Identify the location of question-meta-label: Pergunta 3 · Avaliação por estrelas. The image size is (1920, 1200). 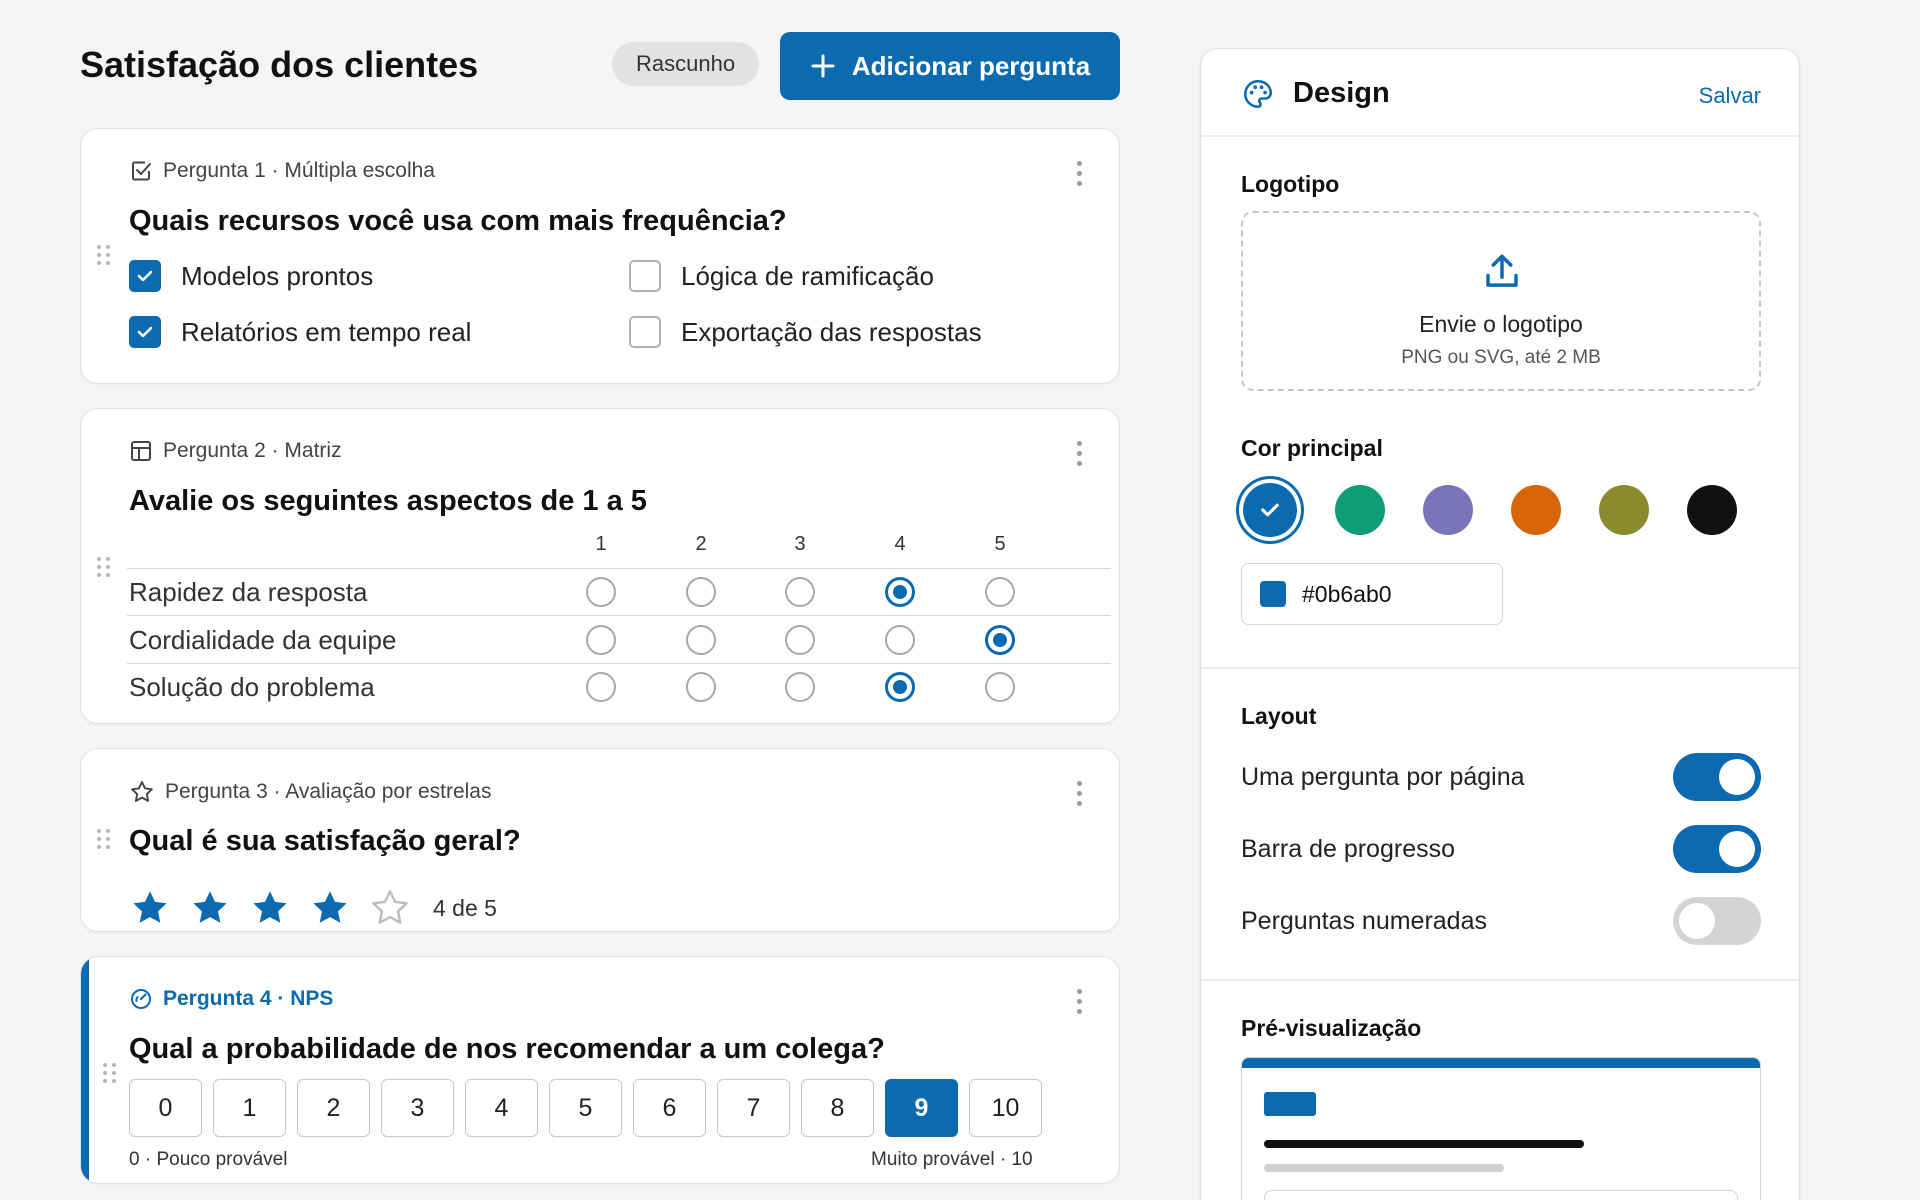
(328, 791).